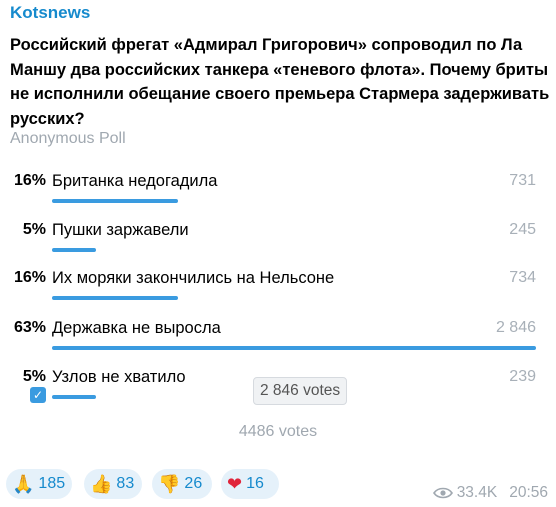 This screenshot has width=556, height=507. What do you see at coordinates (52, 483) in the screenshot?
I see `reaction-count: 185` at bounding box center [52, 483].